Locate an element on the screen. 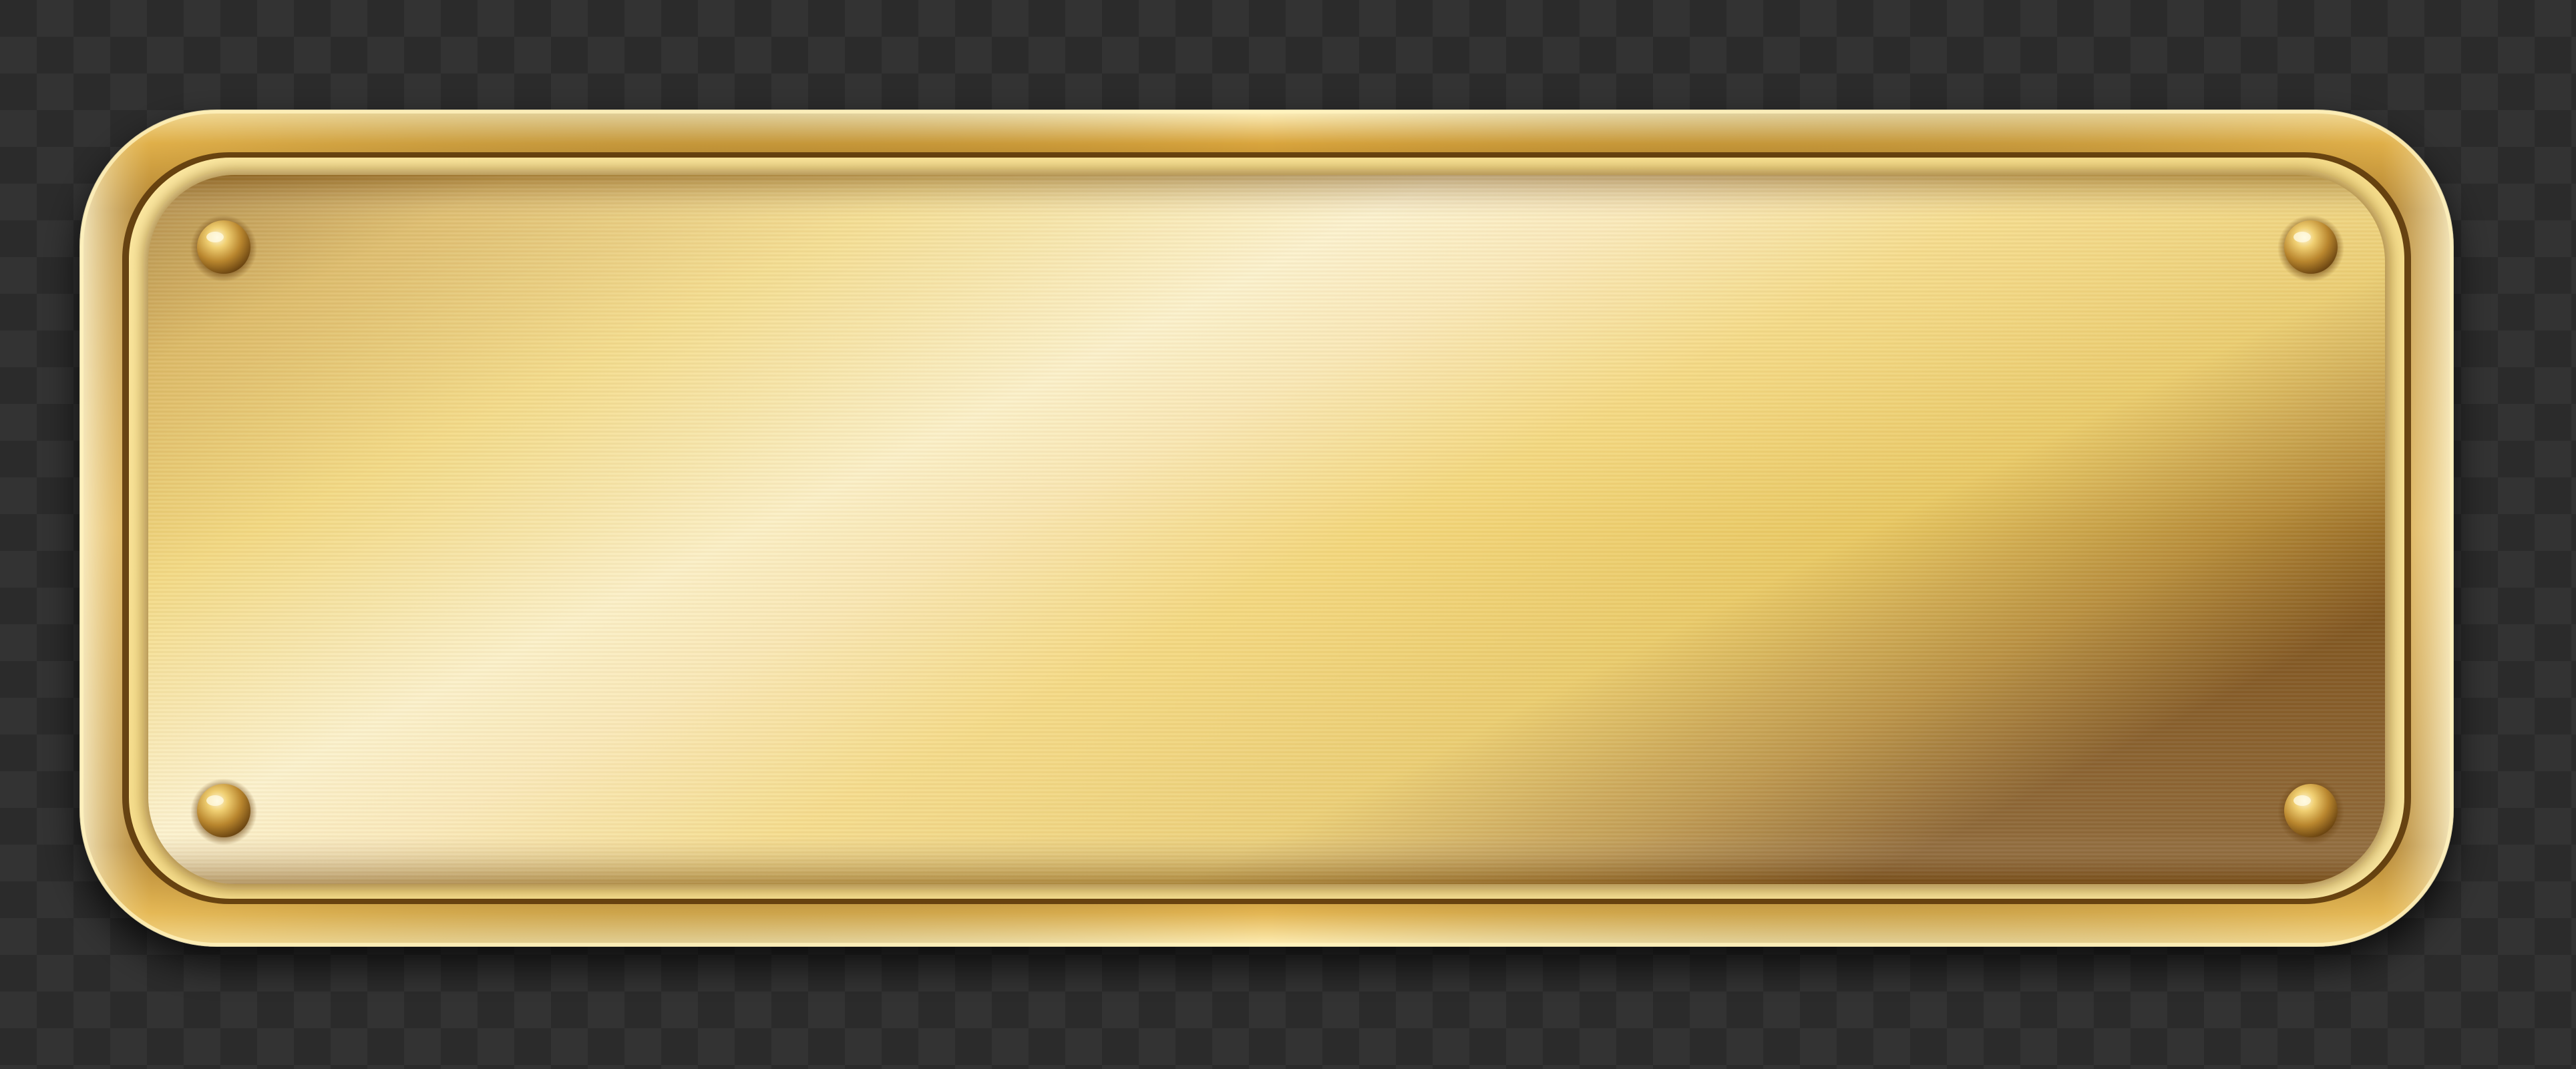  screw-bottom-left is located at coordinates (223, 812).